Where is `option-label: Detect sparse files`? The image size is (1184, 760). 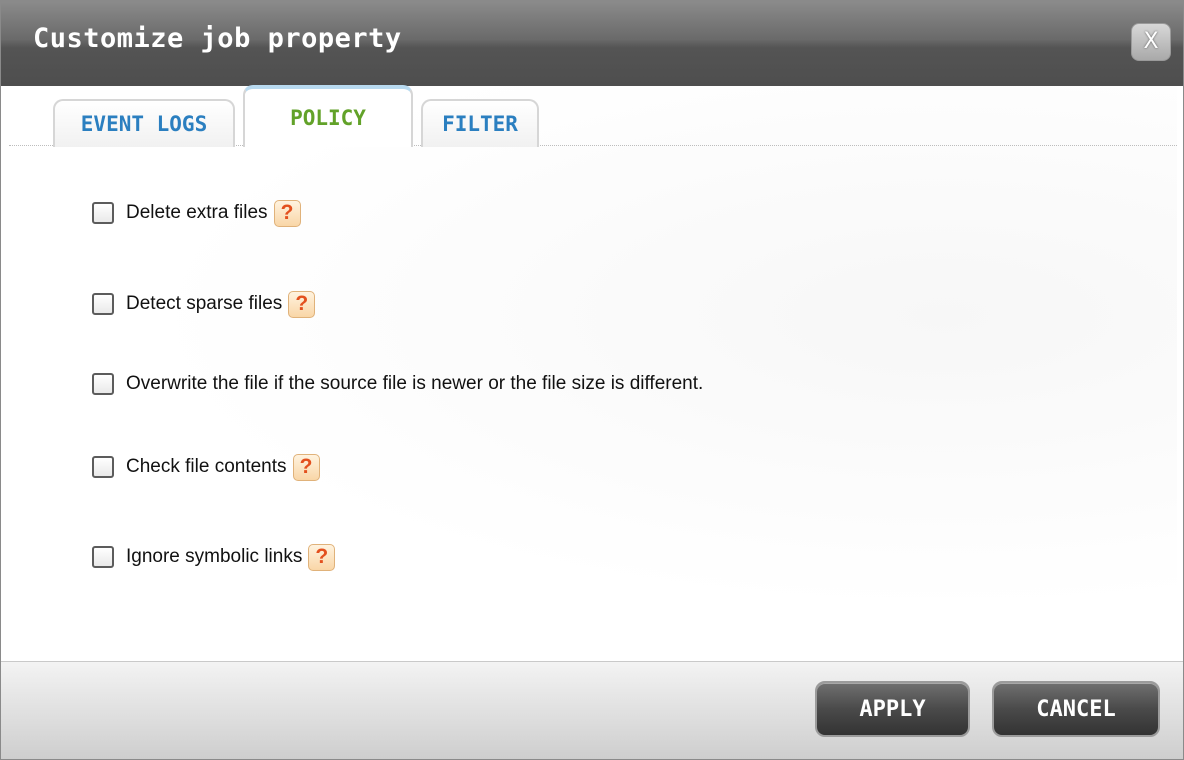
option-label: Detect sparse files is located at coordinates (204, 304).